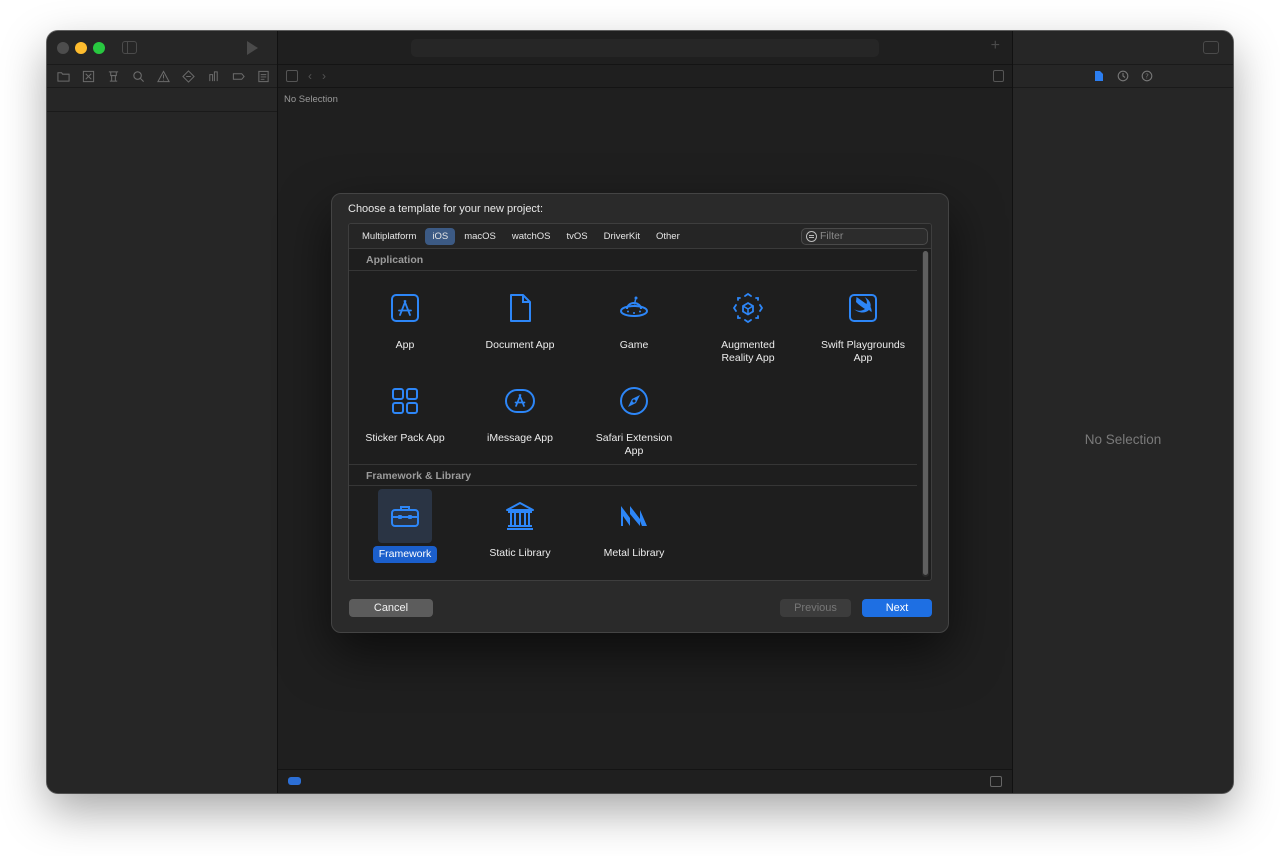 This screenshot has width=1280, height=856. Describe the element at coordinates (748, 351) in the screenshot. I see `template-label: Augmented Reality App` at that location.